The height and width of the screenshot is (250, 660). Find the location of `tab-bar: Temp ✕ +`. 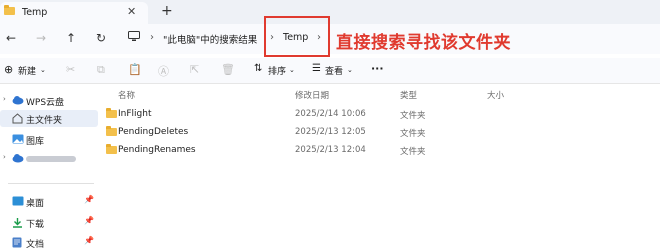

tab-bar: Temp ✕ + is located at coordinates (330, 12).